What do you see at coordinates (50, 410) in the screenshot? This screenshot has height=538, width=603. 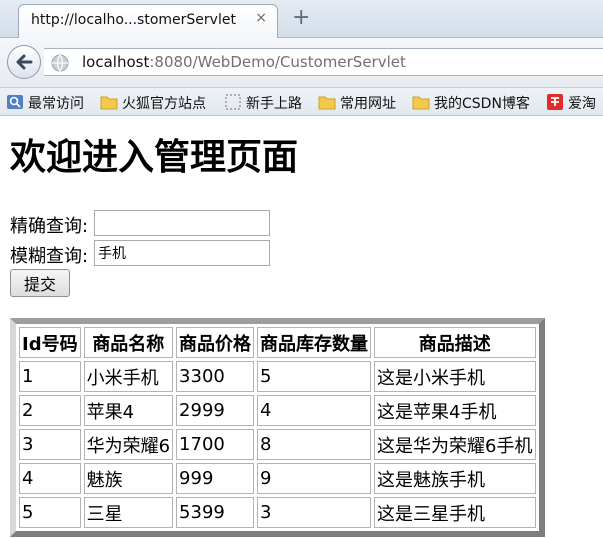 I see `cell-id: 2` at bounding box center [50, 410].